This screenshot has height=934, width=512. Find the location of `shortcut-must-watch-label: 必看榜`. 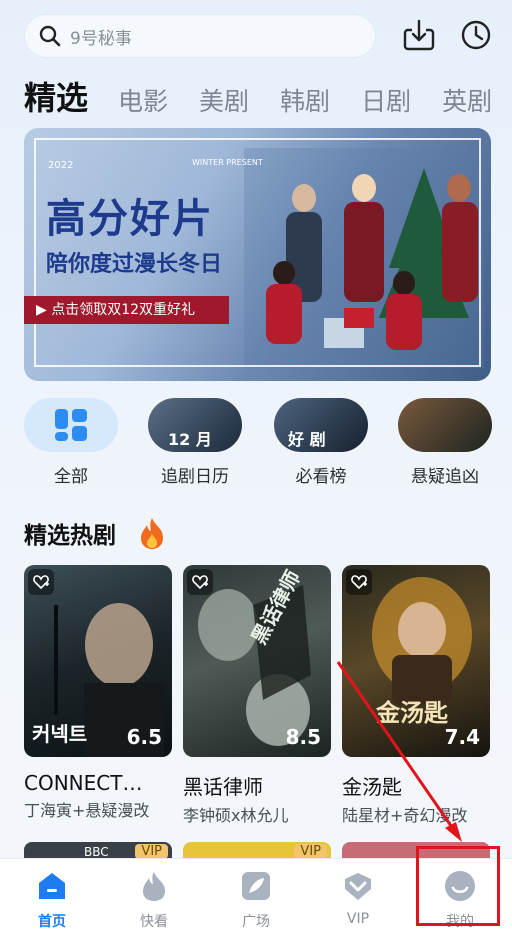

shortcut-must-watch-label: 必看榜 is located at coordinates (321, 477).